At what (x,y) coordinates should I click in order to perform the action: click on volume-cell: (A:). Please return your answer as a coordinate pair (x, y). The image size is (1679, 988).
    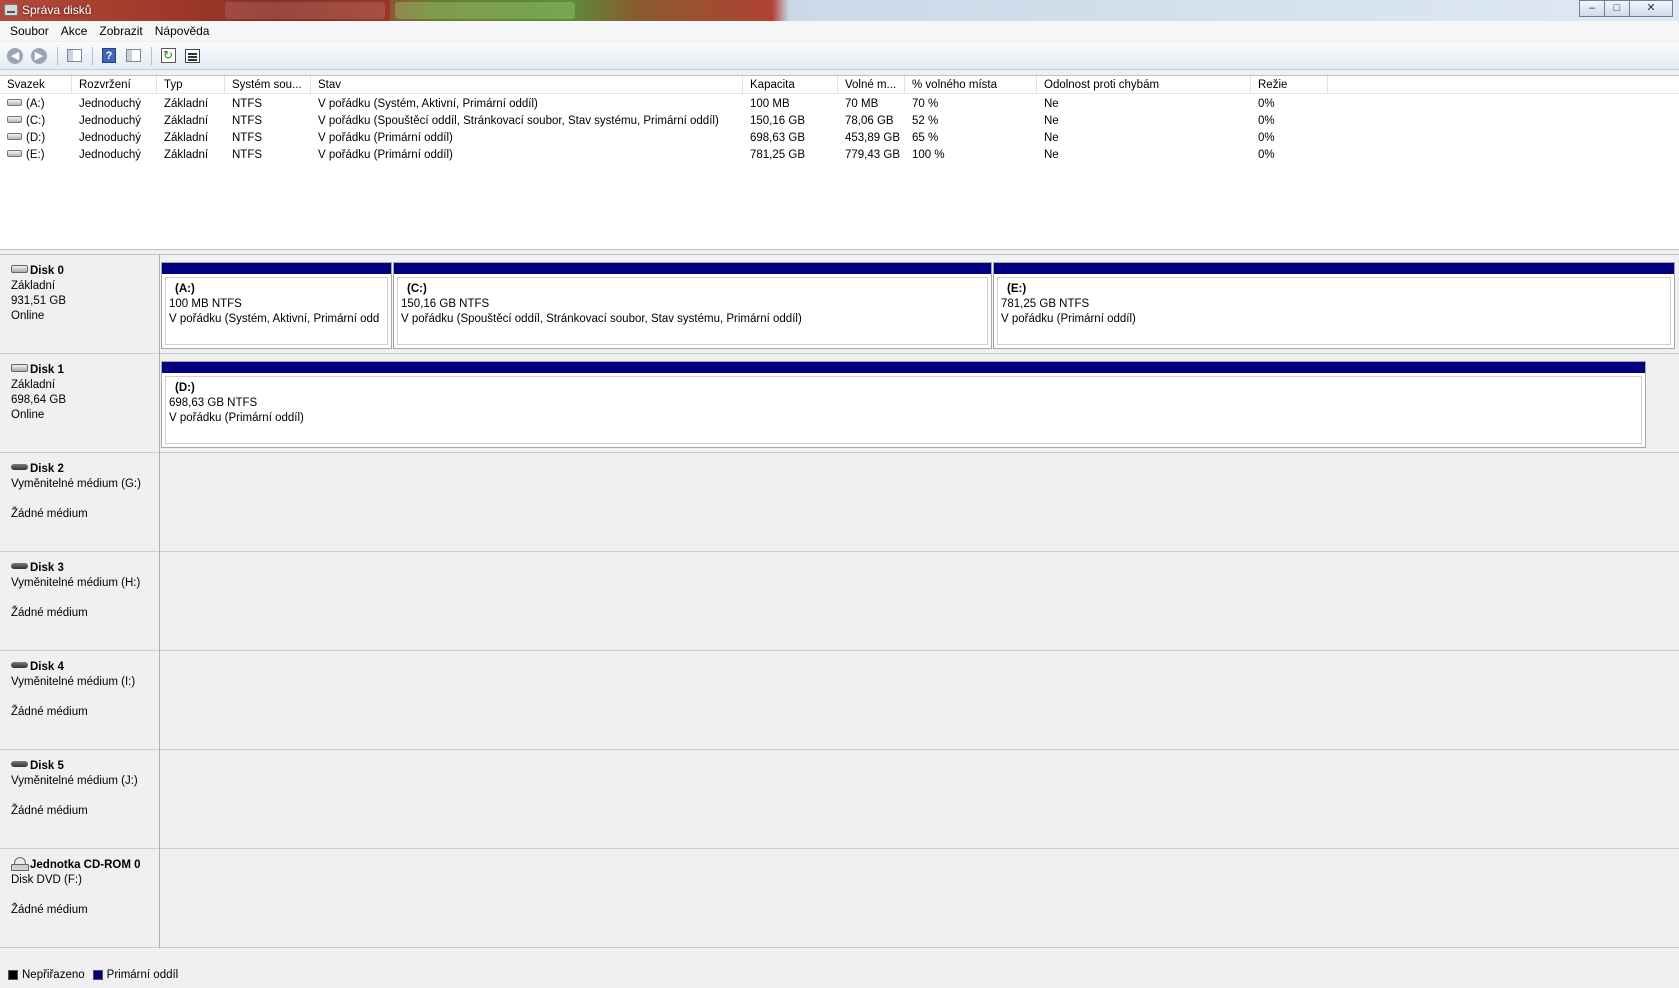
    Looking at the image, I should click on (36, 104).